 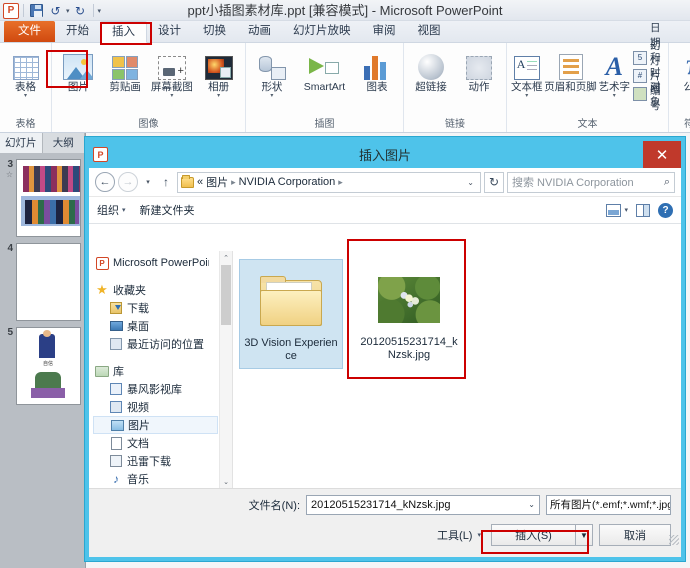 What do you see at coordinates (29, 31) in the screenshot?
I see `ribbon-tab-file: 文件` at bounding box center [29, 31].